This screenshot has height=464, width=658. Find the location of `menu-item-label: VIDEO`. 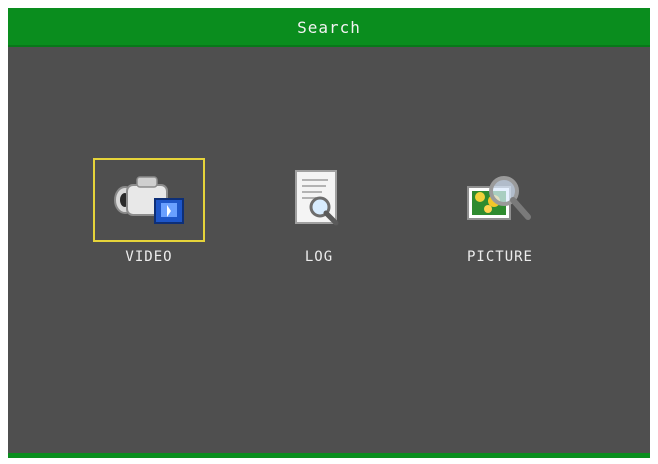

menu-item-label: VIDEO is located at coordinates (149, 257).